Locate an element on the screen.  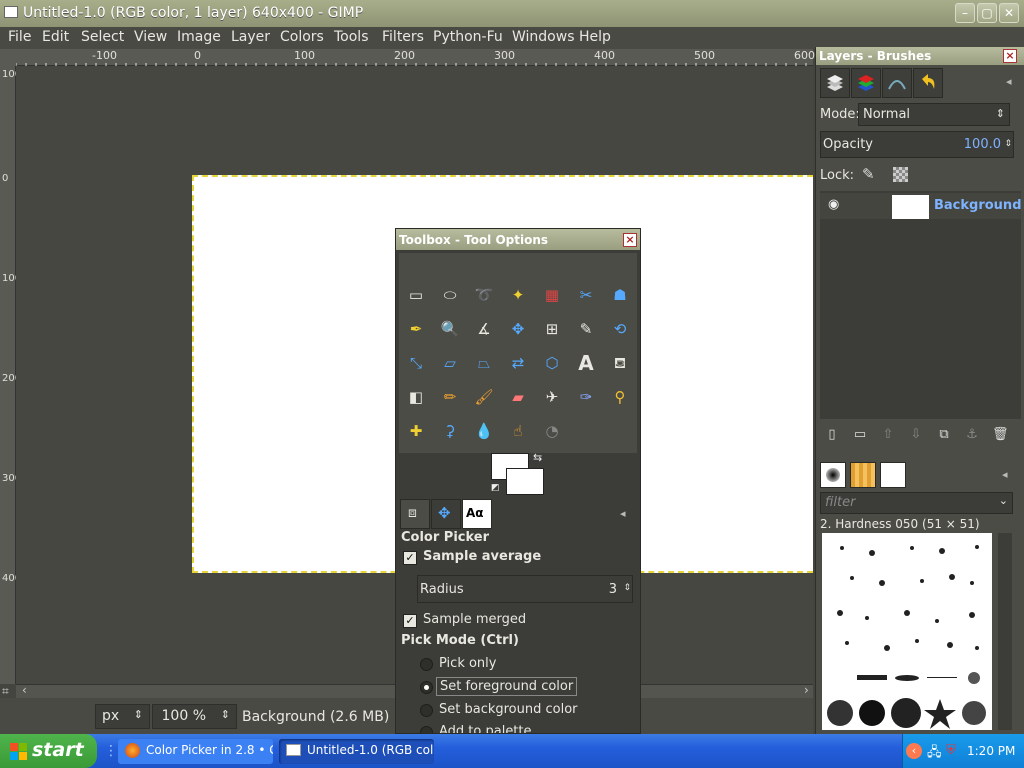
move-tool-icon: ✥ is located at coordinates (518, 329).